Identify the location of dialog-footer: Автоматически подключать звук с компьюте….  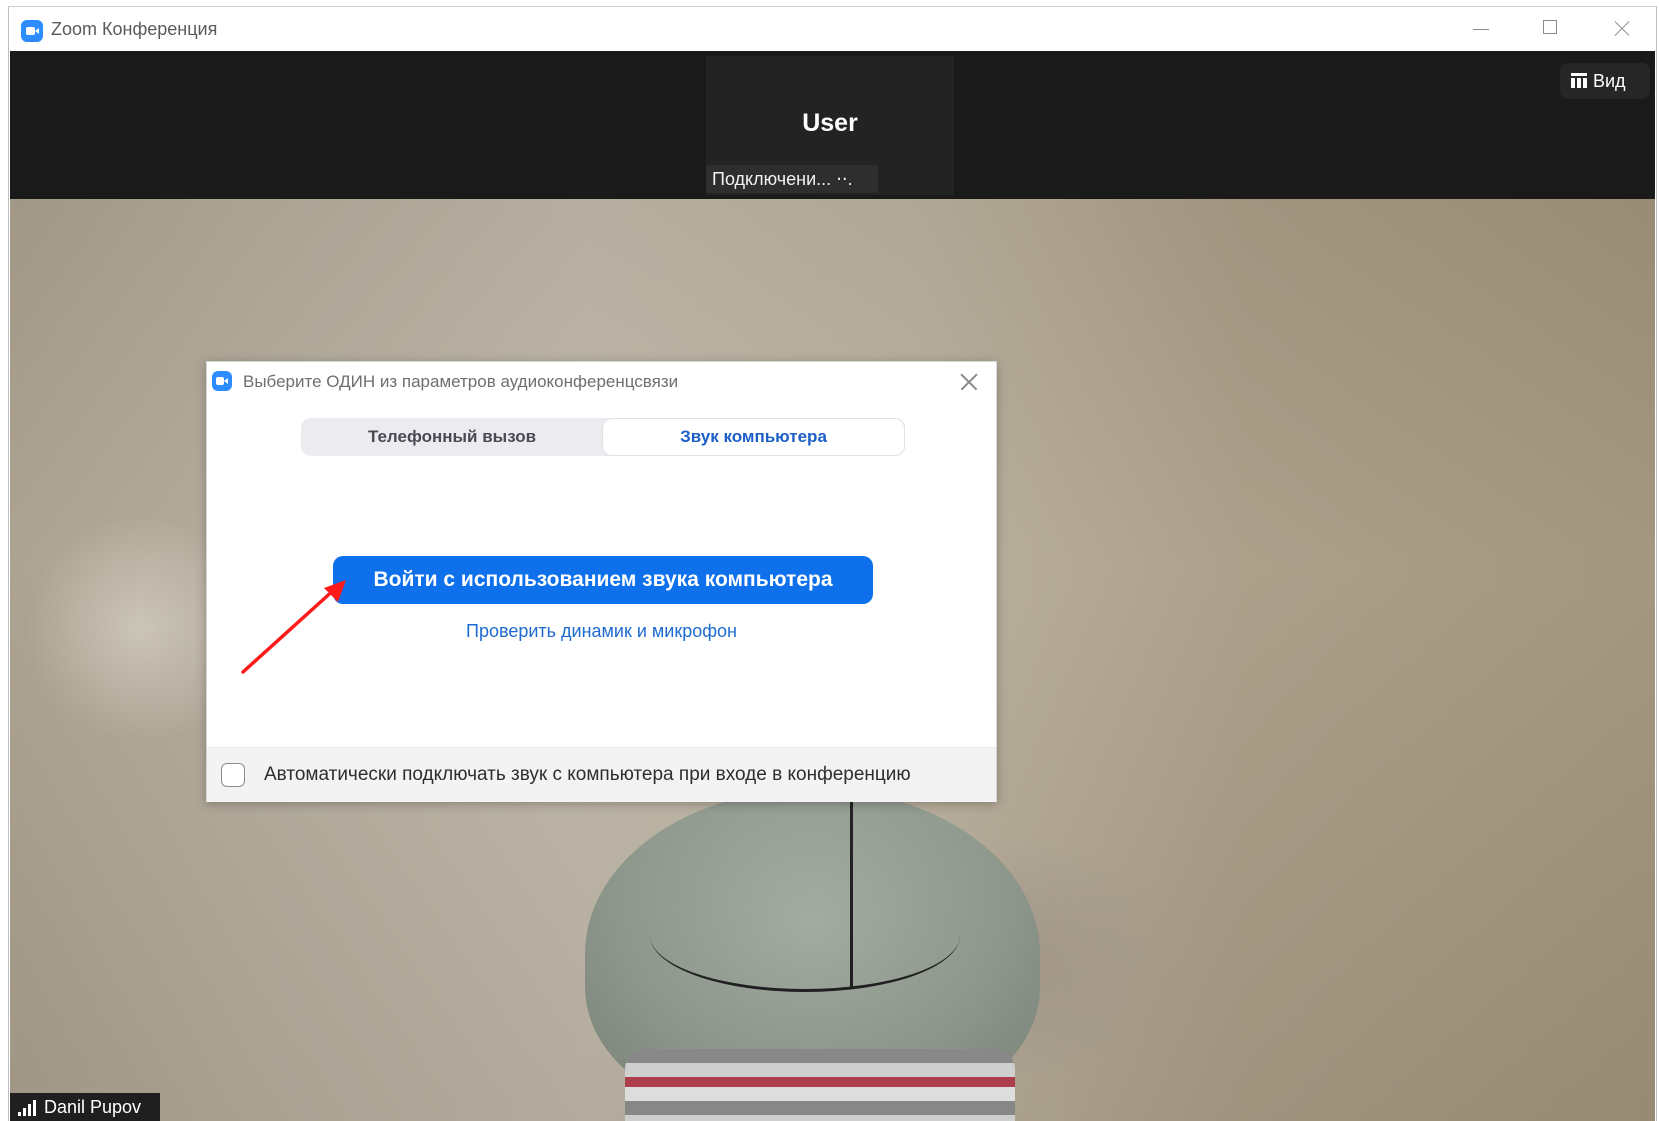
(601, 774).